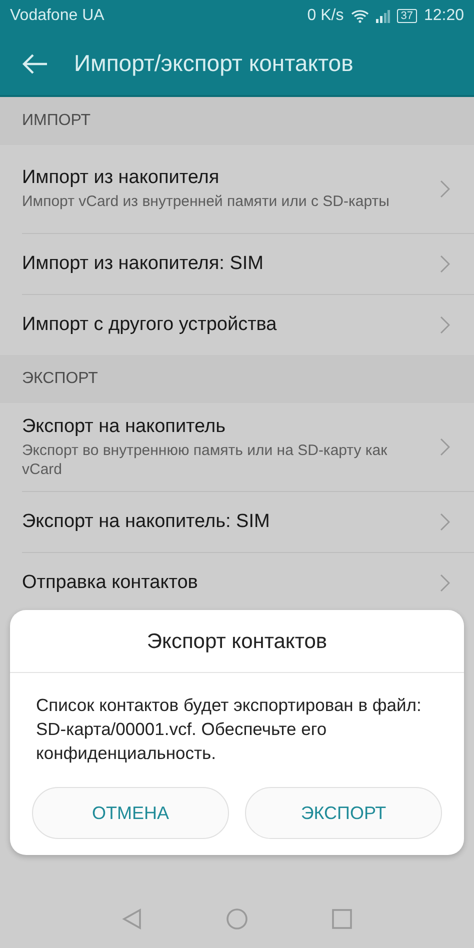 Image resolution: width=474 pixels, height=948 pixels. What do you see at coordinates (146, 522) in the screenshot?
I see `item-title: Экспорт на накопитель: SIM` at bounding box center [146, 522].